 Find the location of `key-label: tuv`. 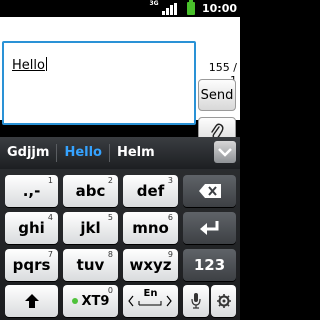

key-label: tuv is located at coordinates (90, 265).